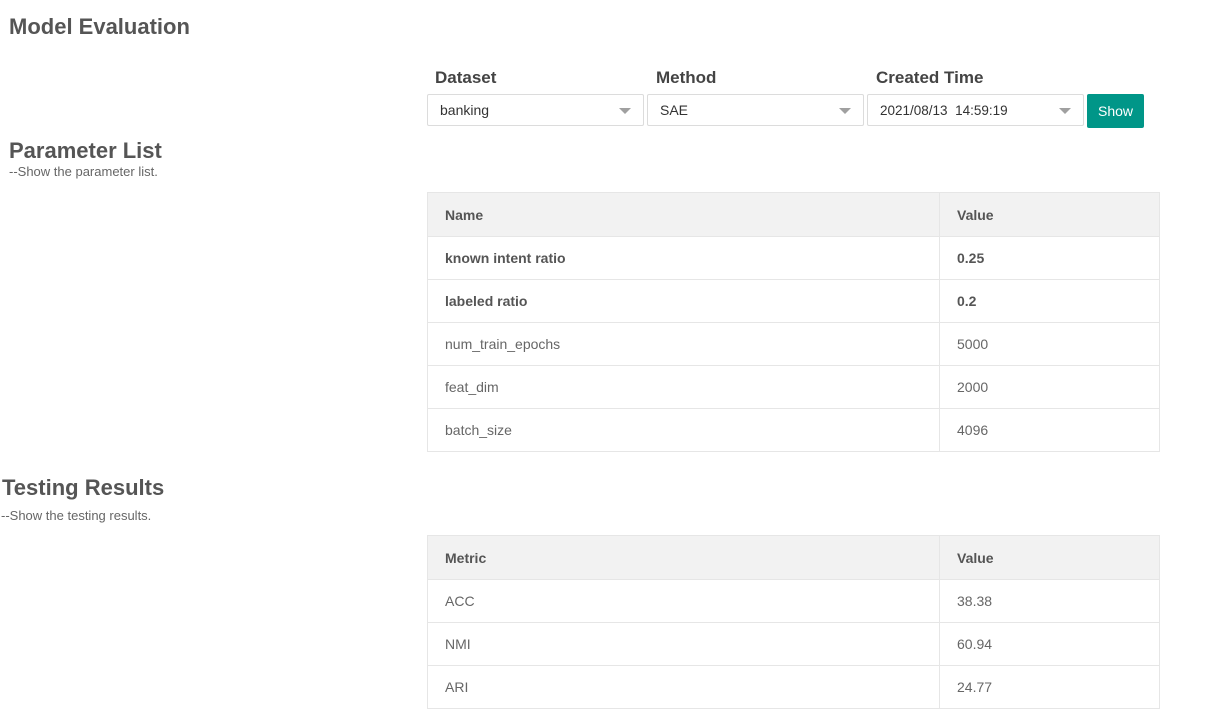 This screenshot has width=1214, height=724. Describe the element at coordinates (683, 387) in the screenshot. I see `param-name-cell: feat_dim` at that location.